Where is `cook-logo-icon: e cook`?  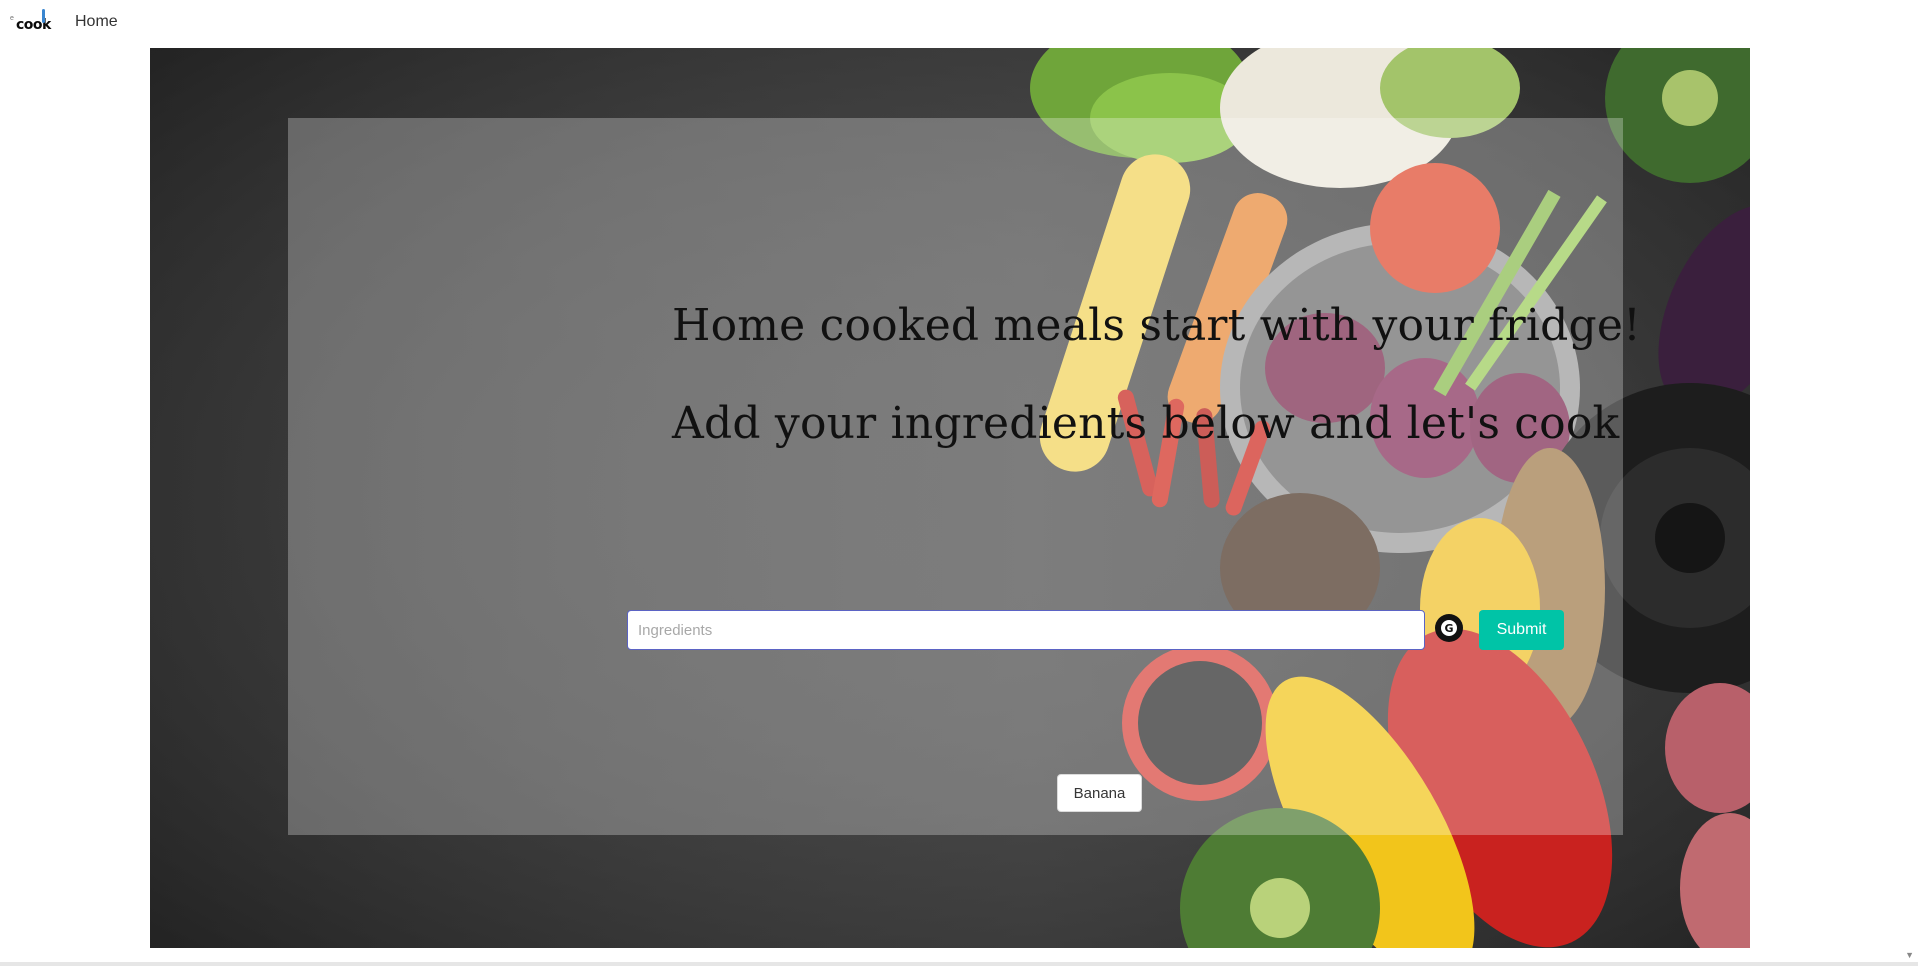 cook-logo-icon: e cook is located at coordinates (30, 22).